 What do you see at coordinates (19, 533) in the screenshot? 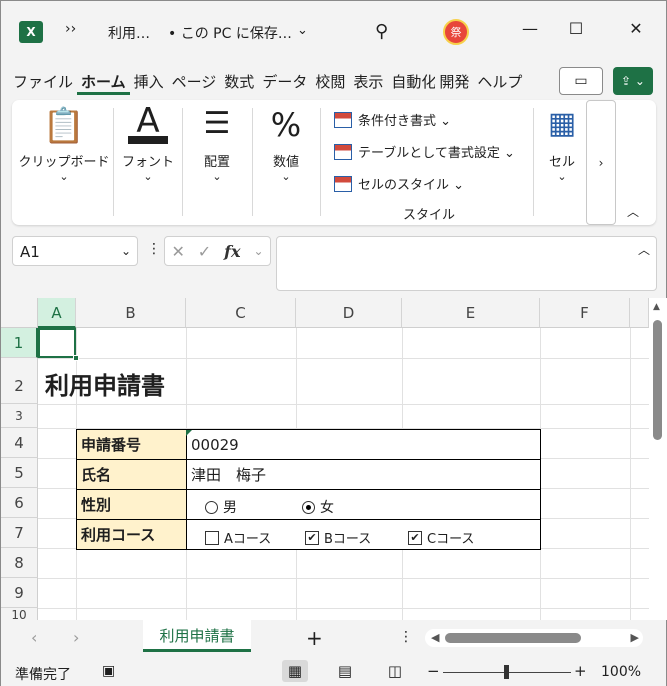
I see `row-header-7: 7` at bounding box center [19, 533].